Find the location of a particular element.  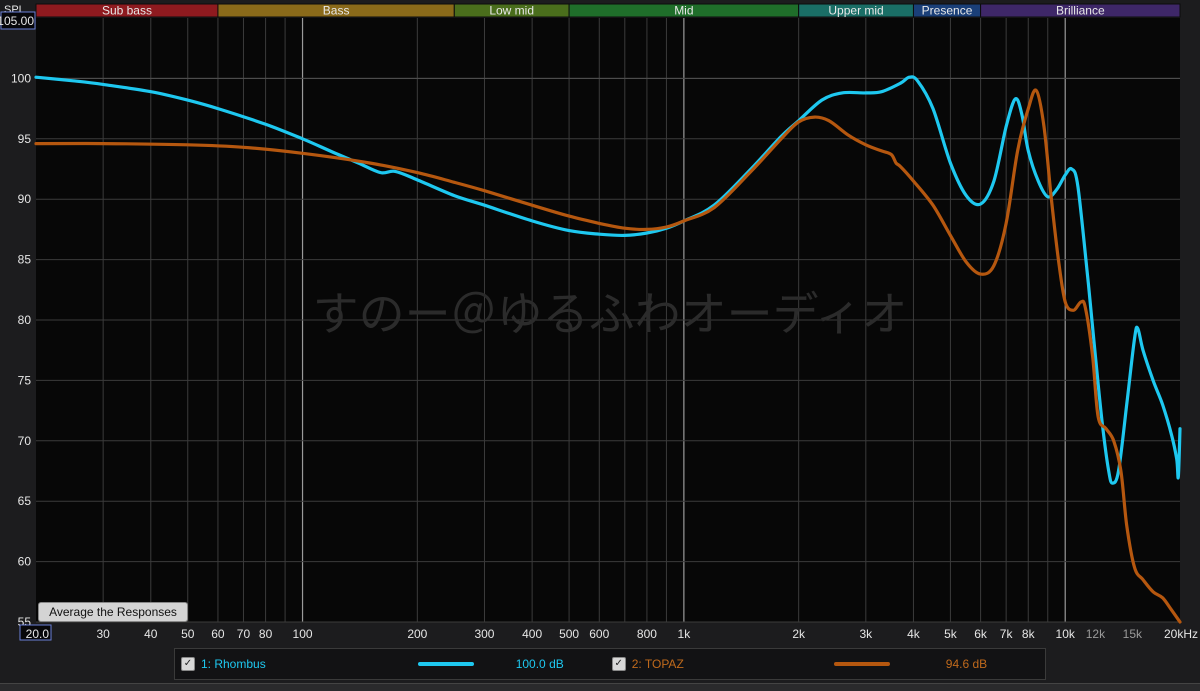

x-tick-label-70: 70 is located at coordinates (244, 634).